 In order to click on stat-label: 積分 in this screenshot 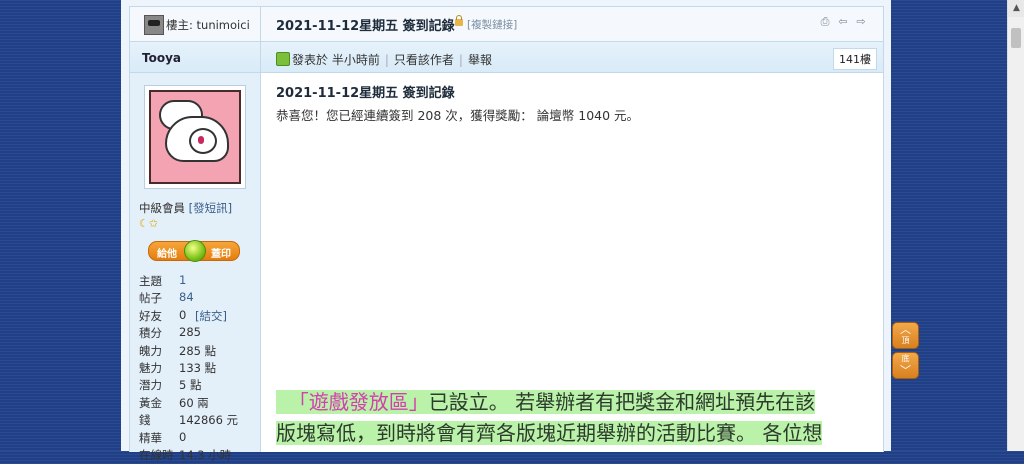, I will do `click(150, 333)`.